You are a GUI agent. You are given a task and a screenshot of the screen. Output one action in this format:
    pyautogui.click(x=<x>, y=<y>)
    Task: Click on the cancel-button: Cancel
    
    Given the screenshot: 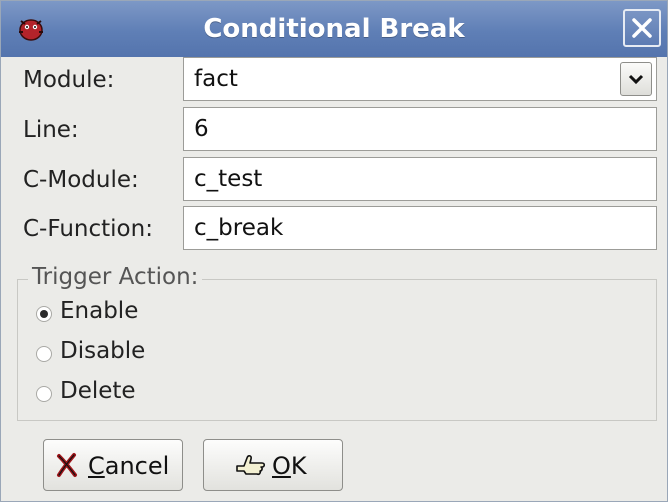 What is the action you would take?
    pyautogui.click(x=113, y=465)
    